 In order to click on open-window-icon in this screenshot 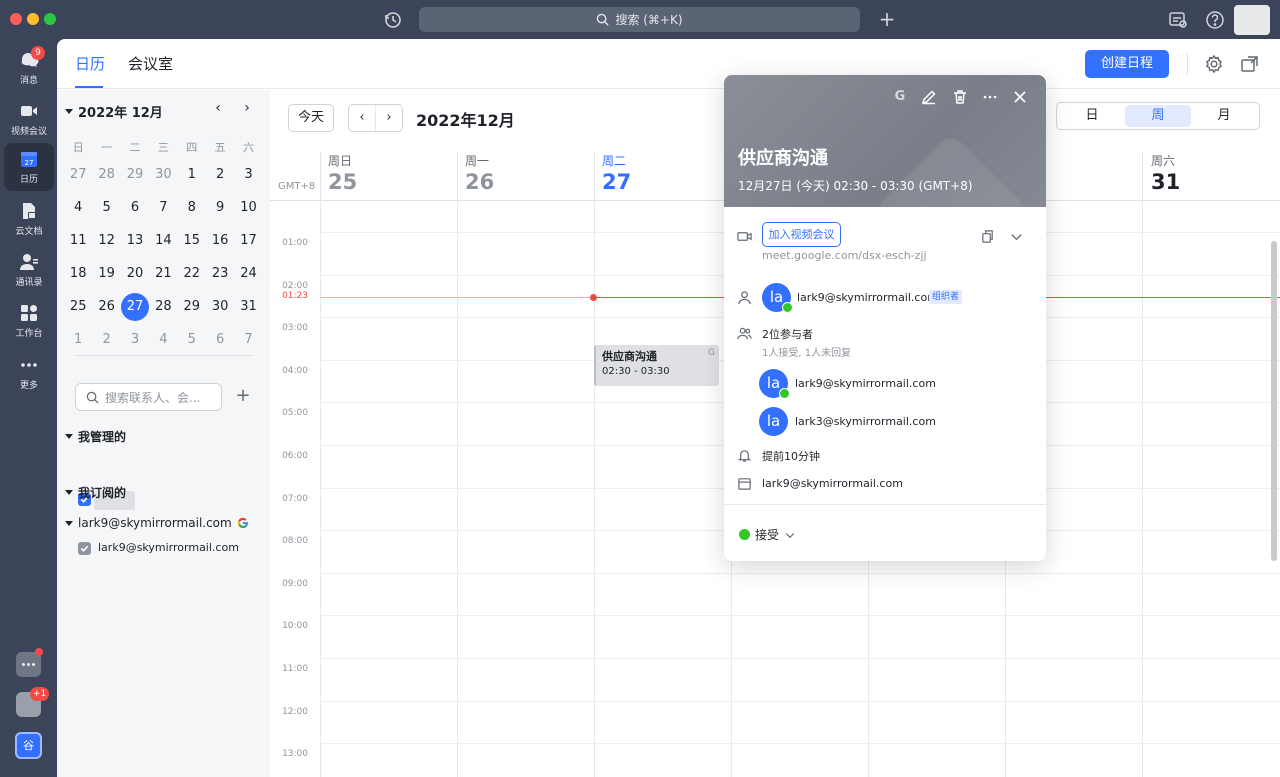, I will do `click(1250, 64)`.